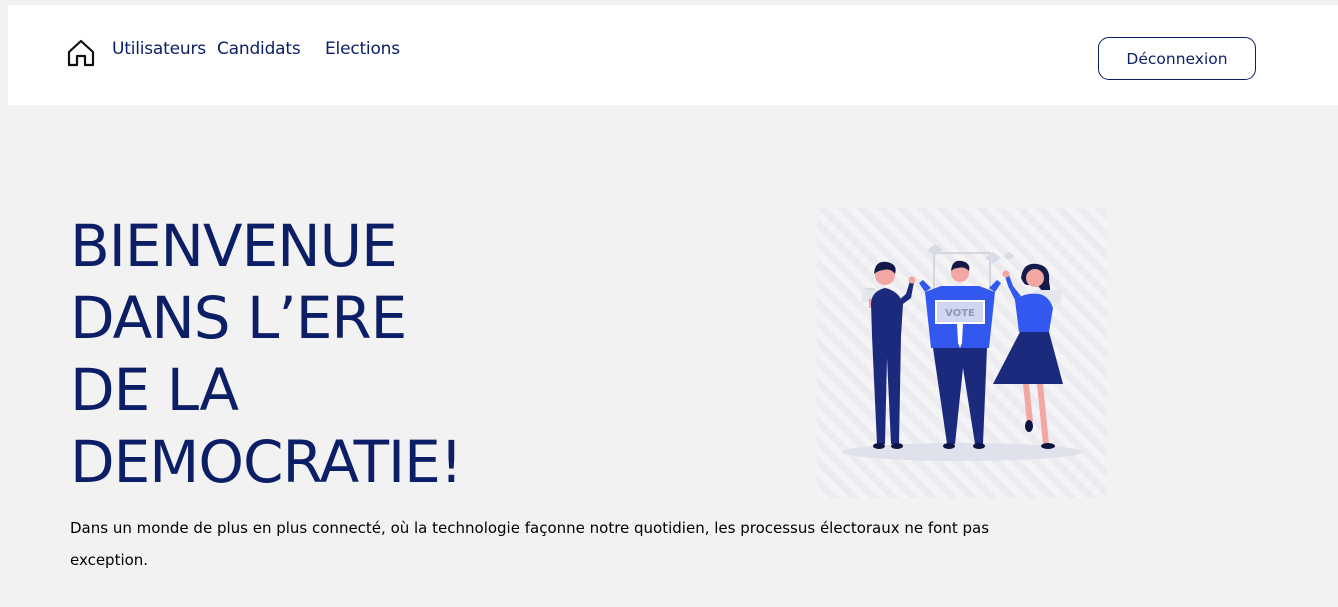 Image resolution: width=1338 pixels, height=607 pixels. Describe the element at coordinates (266, 462) in the screenshot. I see `hero-title-line-4: DEMOCRATIE!` at that location.